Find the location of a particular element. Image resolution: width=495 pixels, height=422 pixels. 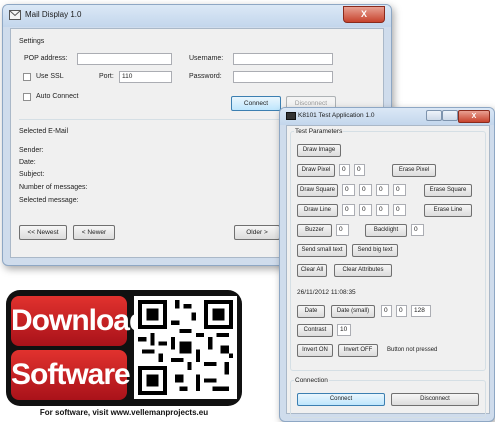

mail-connect-button: Connect is located at coordinates (256, 103).